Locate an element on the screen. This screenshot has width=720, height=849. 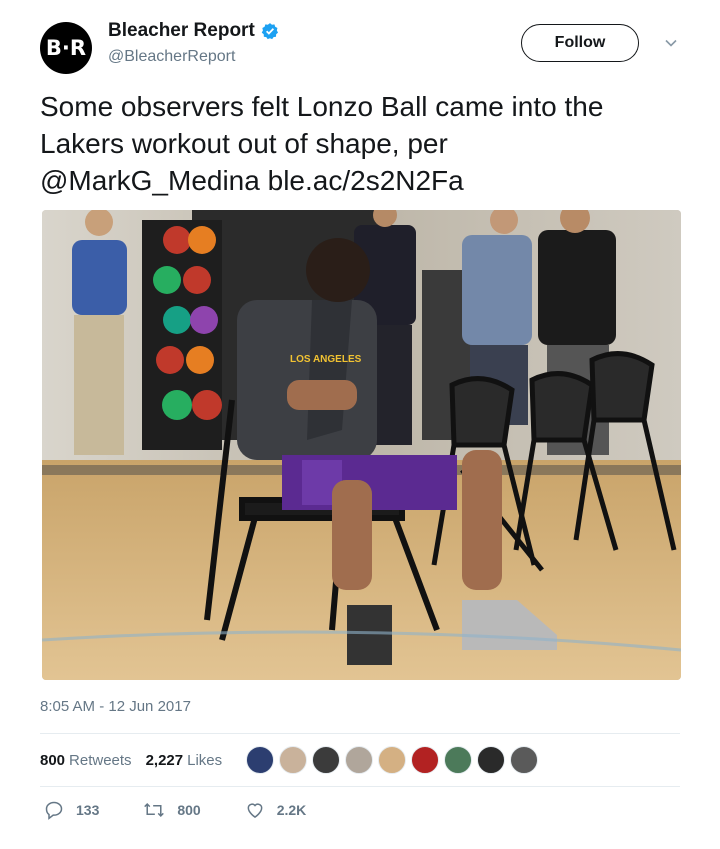
bg-person-left is located at coordinates (99, 332).